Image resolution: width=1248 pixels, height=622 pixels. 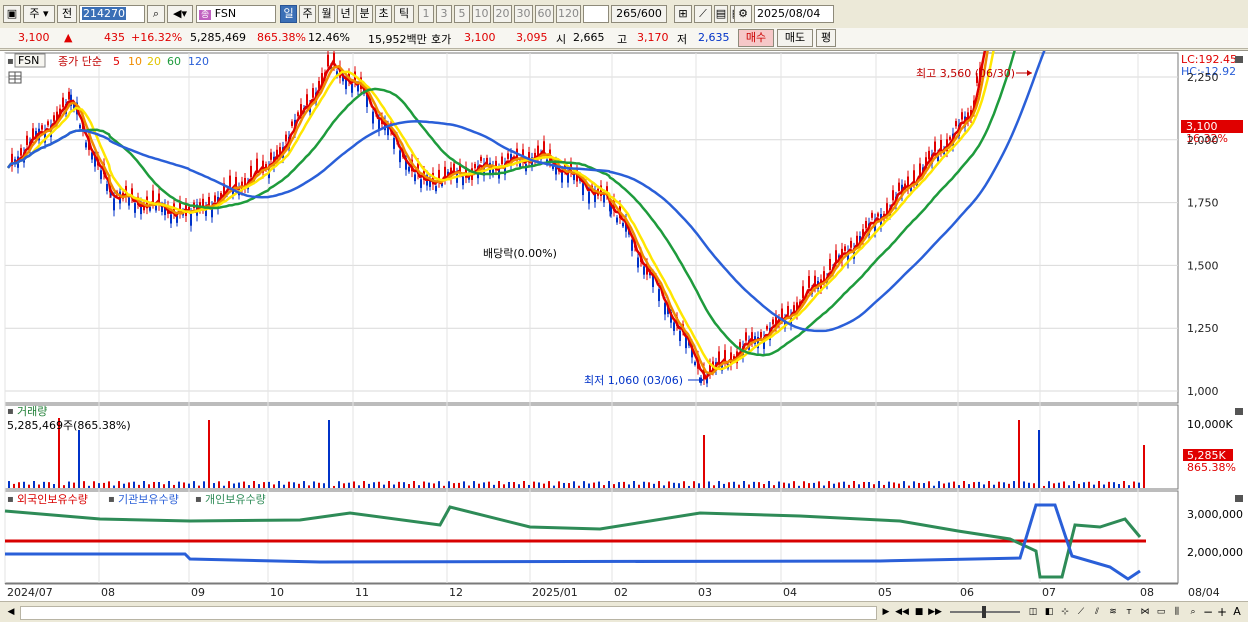 I want to click on zoom-chart-icon: ◫, so click(x=1033, y=612).